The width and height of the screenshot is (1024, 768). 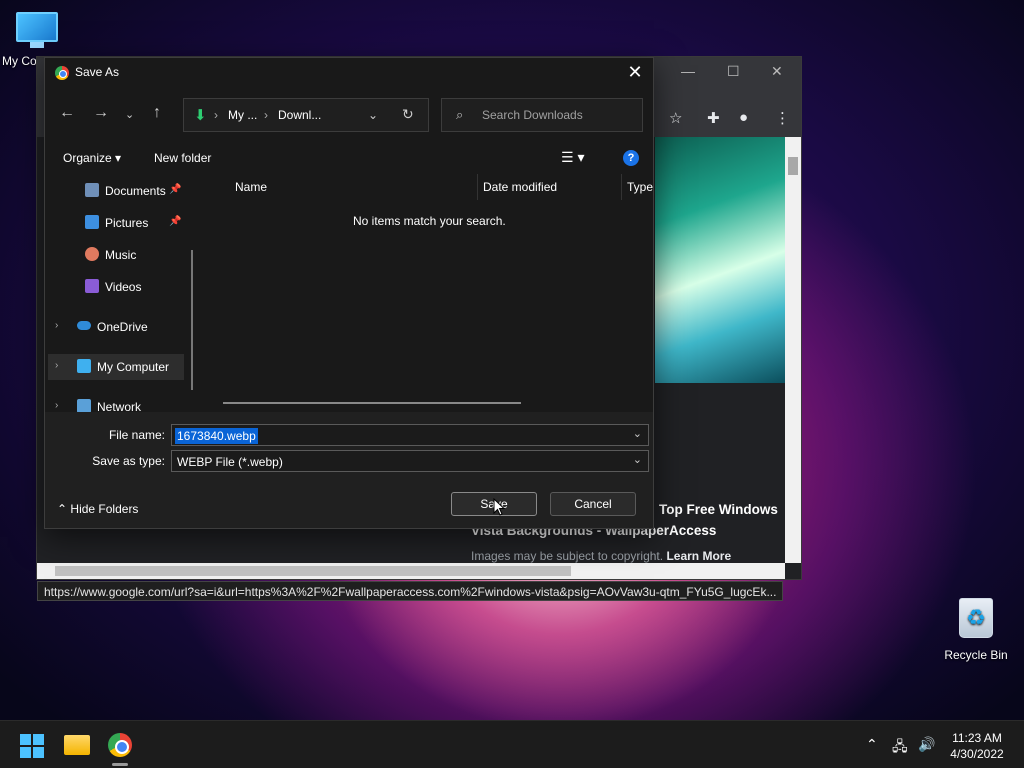 I want to click on view-options-icon: ☰ ▾, so click(x=572, y=157).